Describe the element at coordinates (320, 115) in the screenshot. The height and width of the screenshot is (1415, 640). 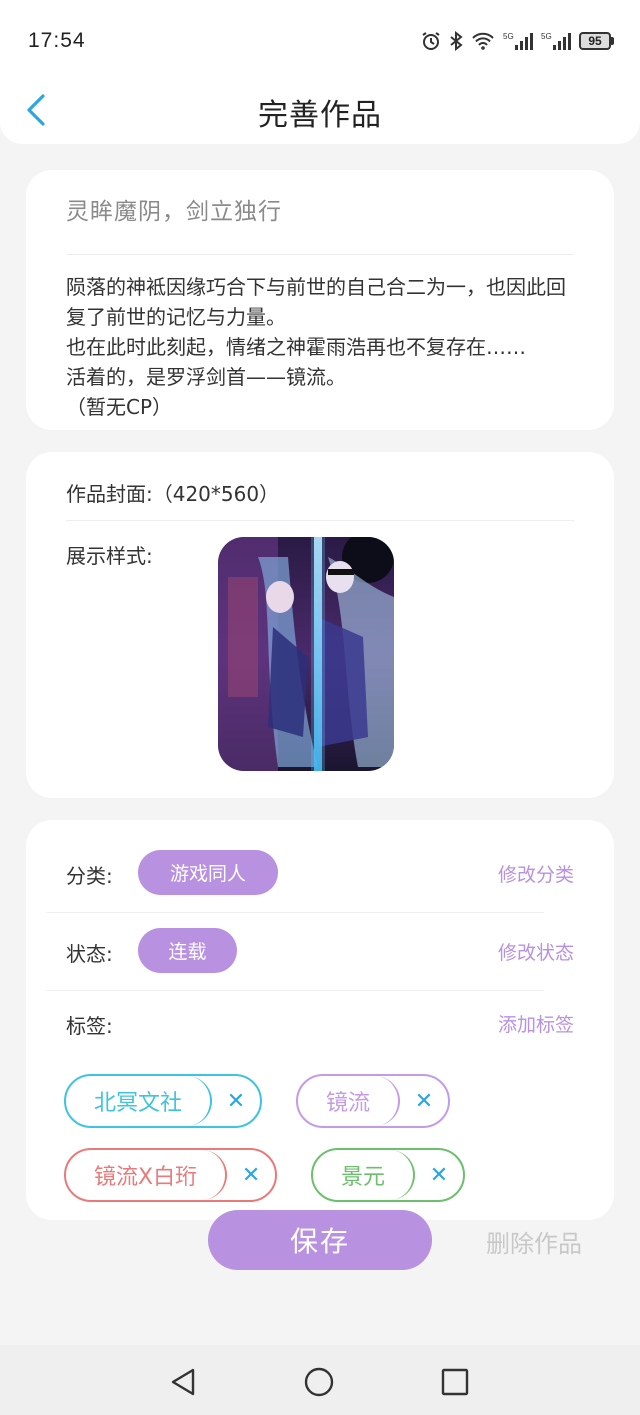
I see `page-title: 完善作品` at that location.